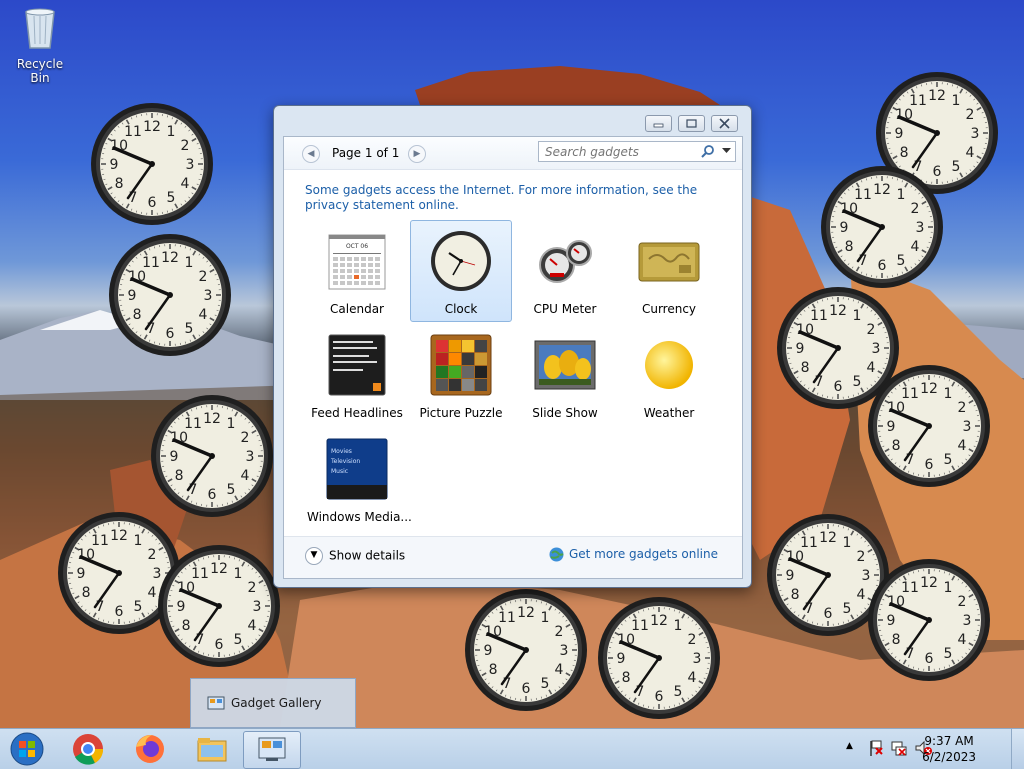 The height and width of the screenshot is (770, 1024). I want to click on search-dropdown-icon, so click(726, 151).